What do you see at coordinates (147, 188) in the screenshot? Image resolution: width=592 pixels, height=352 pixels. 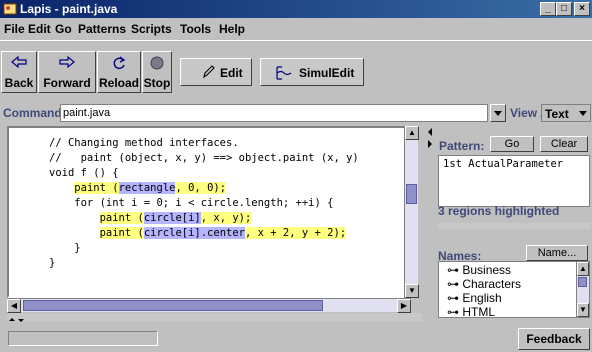 I see `matched-parameter: rectangle` at bounding box center [147, 188].